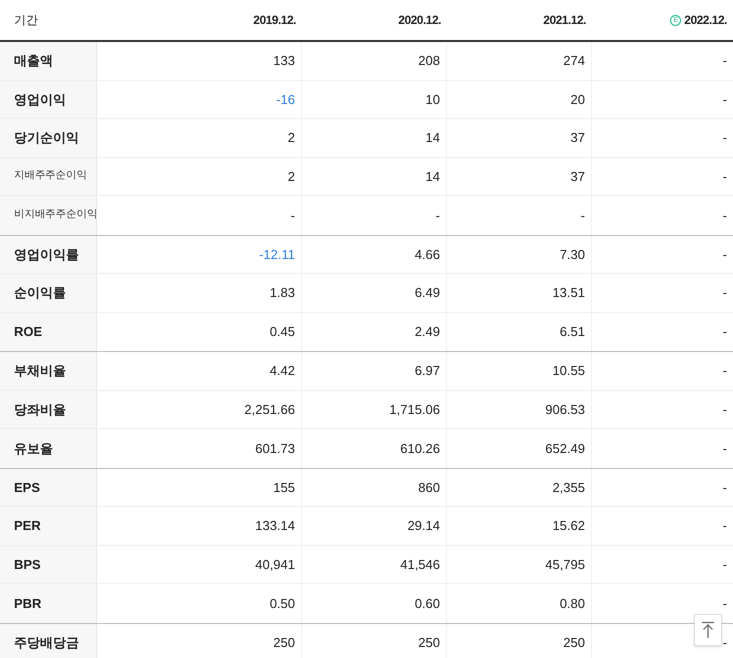  I want to click on column-header: 2019.12., so click(274, 20).